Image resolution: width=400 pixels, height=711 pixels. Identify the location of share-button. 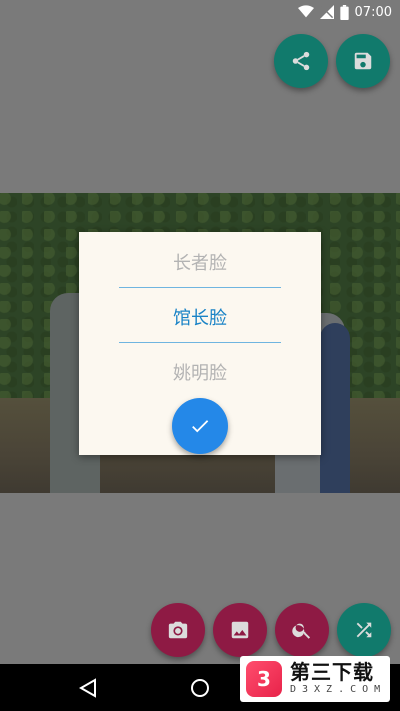
(301, 61).